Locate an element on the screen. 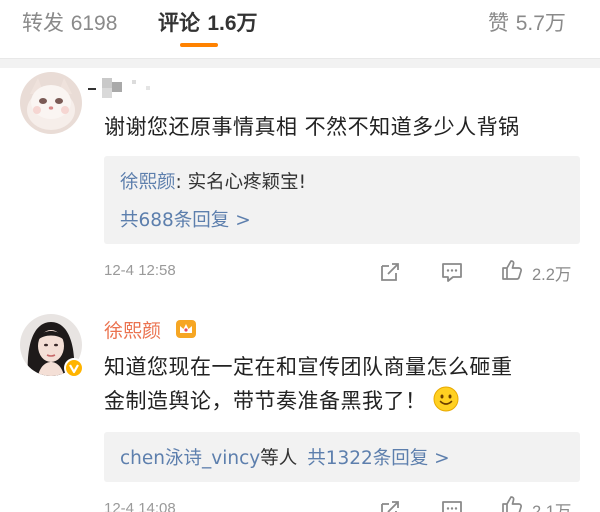 This screenshot has width=600, height=512. comment-text-line2: 金制造舆论，带节奏准备黑我了！ is located at coordinates (265, 401).